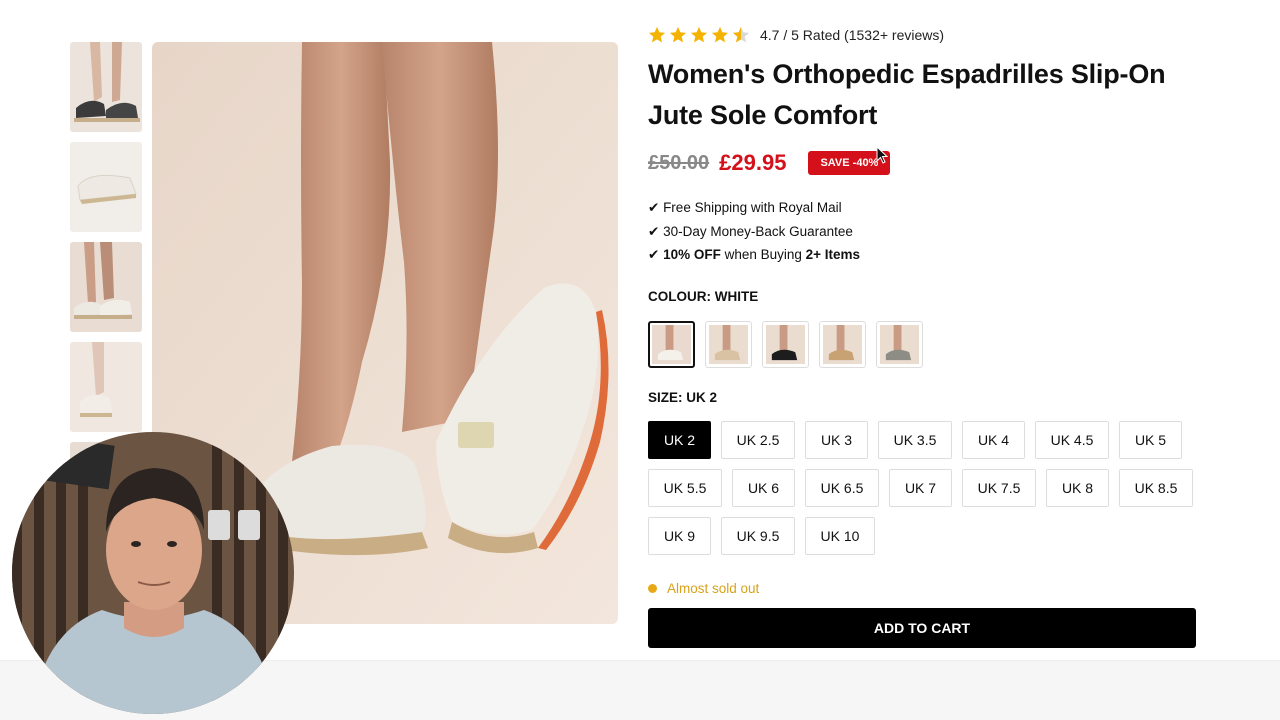 This screenshot has height=720, width=1280. What do you see at coordinates (993, 439) in the screenshot?
I see `size-option: UK 4` at bounding box center [993, 439].